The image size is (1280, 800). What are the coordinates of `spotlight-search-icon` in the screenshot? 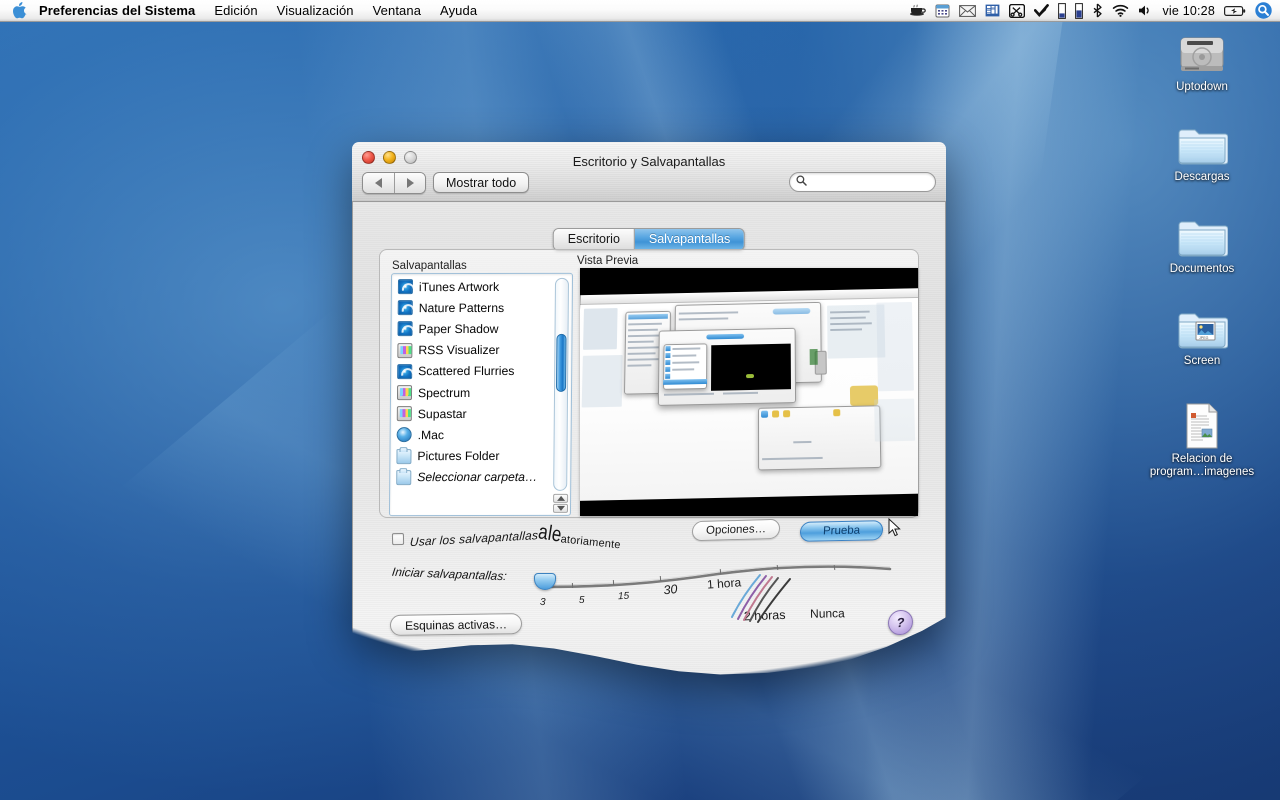 It's located at (1263, 10).